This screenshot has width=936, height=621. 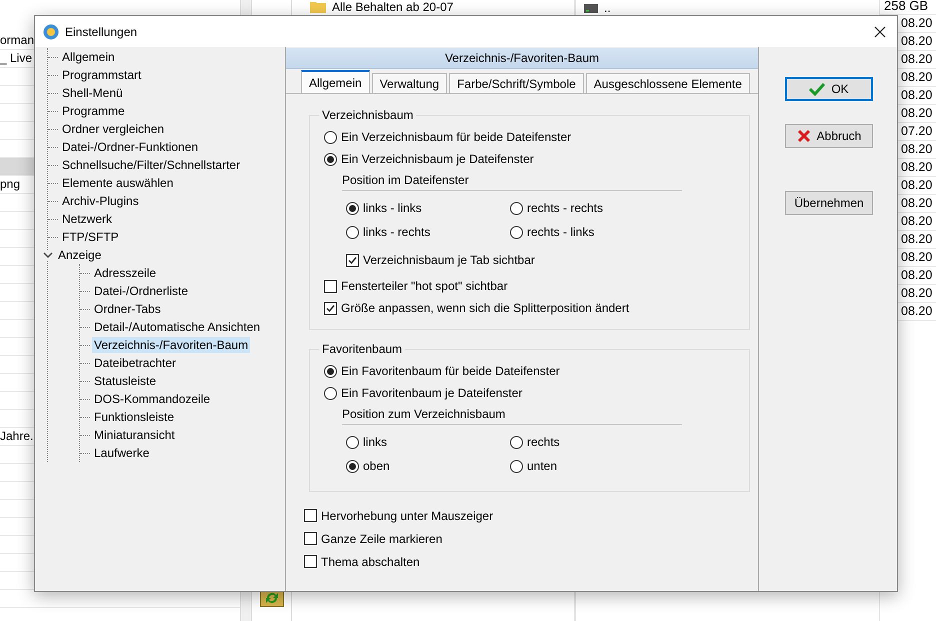 I want to click on app-icon, so click(x=51, y=32).